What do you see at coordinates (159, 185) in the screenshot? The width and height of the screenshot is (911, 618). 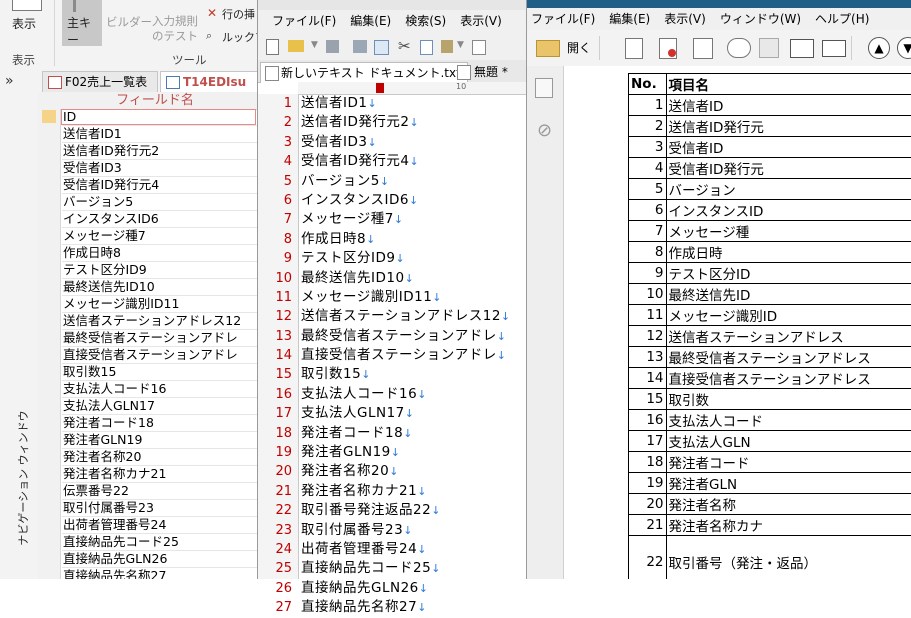 I see `field-row: 受信者ID発行元4` at bounding box center [159, 185].